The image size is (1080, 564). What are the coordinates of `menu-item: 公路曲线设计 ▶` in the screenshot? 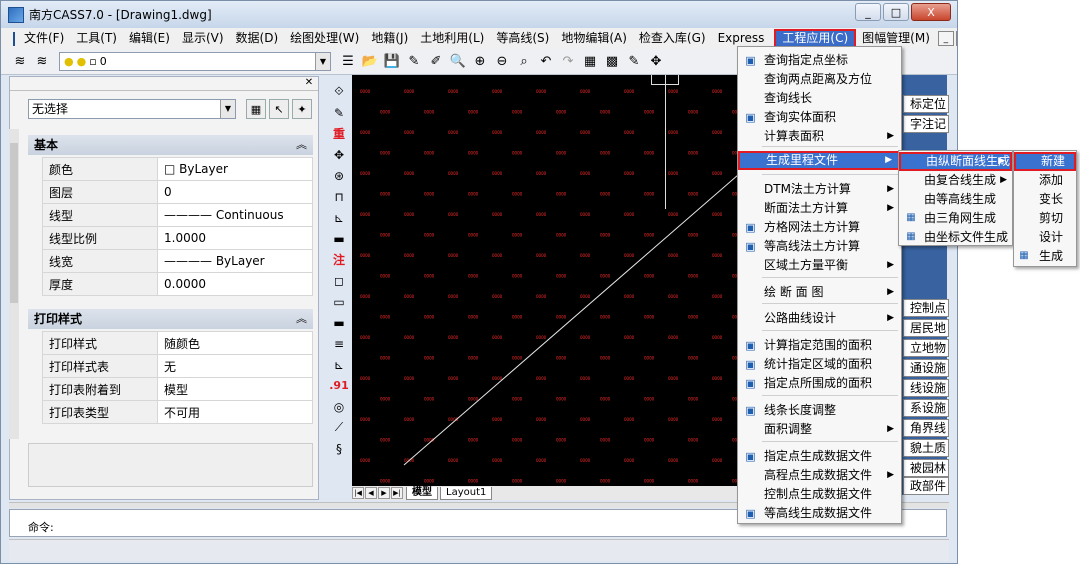 It's located at (819, 318).